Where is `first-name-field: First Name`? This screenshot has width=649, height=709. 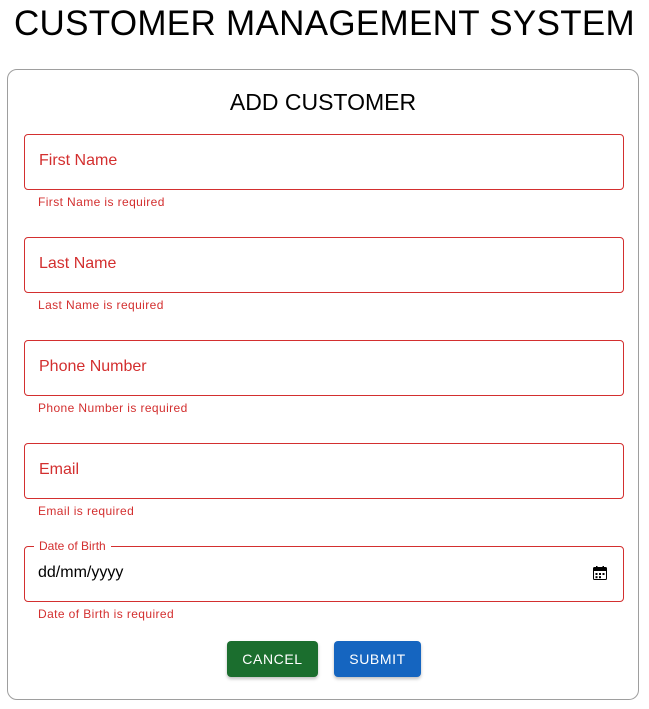 first-name-field: First Name is located at coordinates (324, 162).